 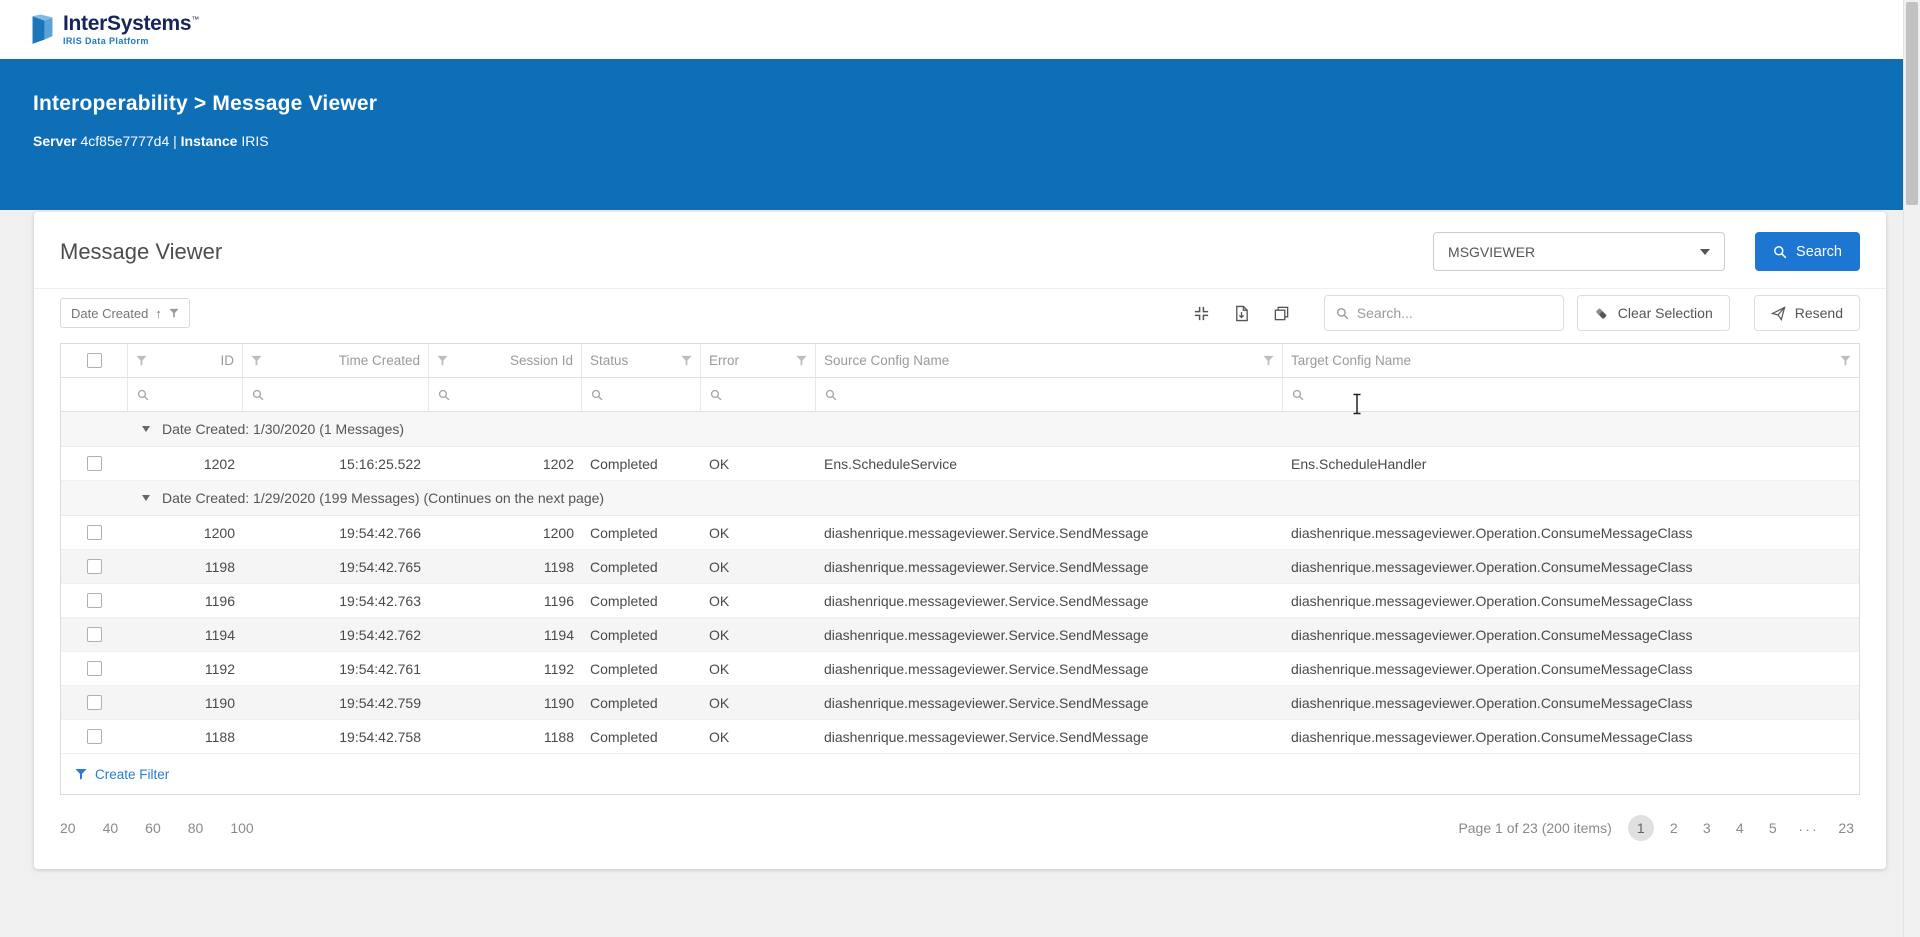 What do you see at coordinates (758, 394) in the screenshot?
I see `filter-input-error` at bounding box center [758, 394].